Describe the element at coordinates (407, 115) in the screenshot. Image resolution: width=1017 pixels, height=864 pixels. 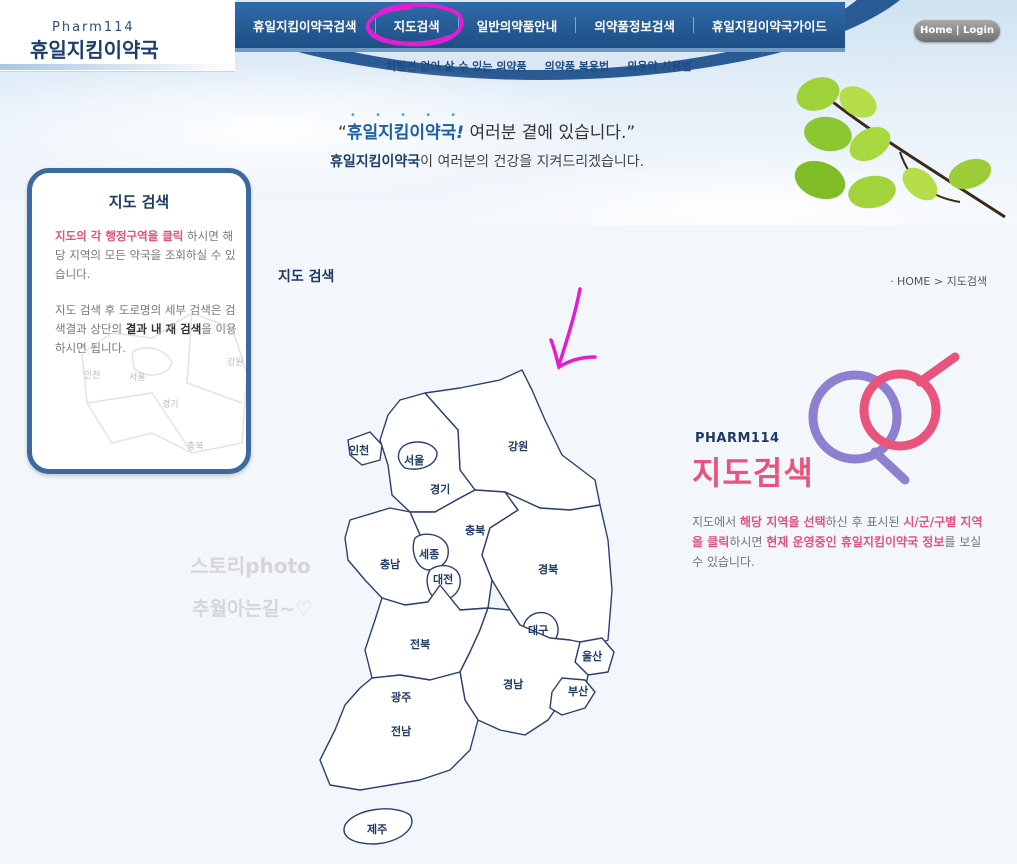
I see `slogan-dots: • • • • •` at that location.